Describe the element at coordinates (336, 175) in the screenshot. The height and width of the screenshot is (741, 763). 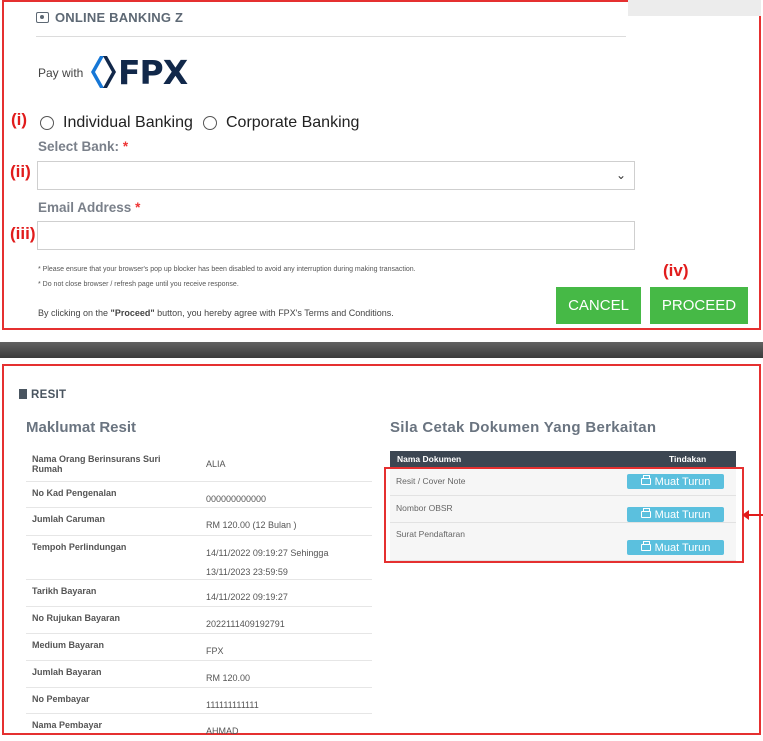
I see `select-bank-dropdown: ⌄` at that location.